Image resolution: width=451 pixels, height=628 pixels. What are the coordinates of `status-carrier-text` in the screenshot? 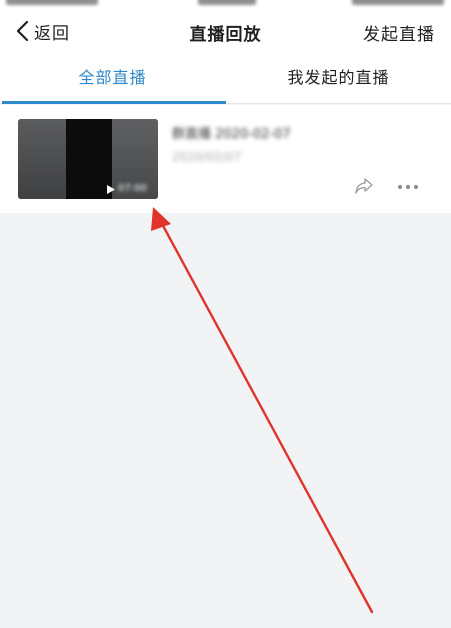 It's located at (52, 2).